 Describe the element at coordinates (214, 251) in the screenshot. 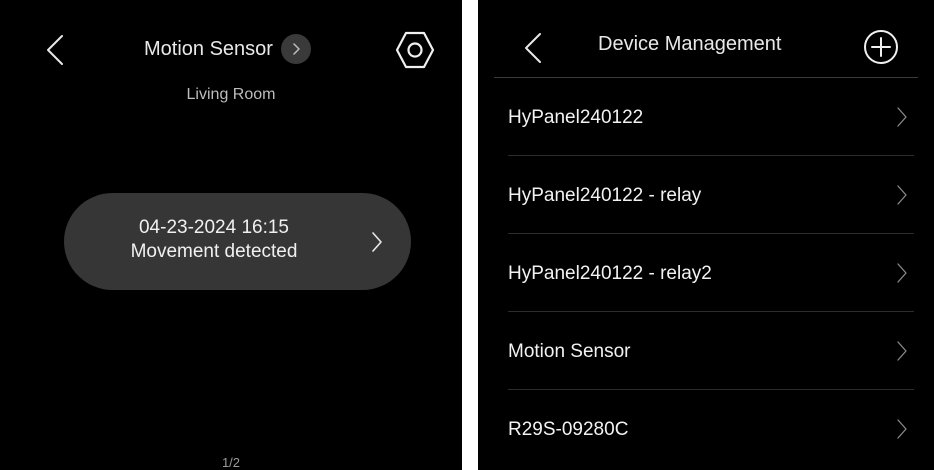

I see `event-description: Movement detected` at that location.